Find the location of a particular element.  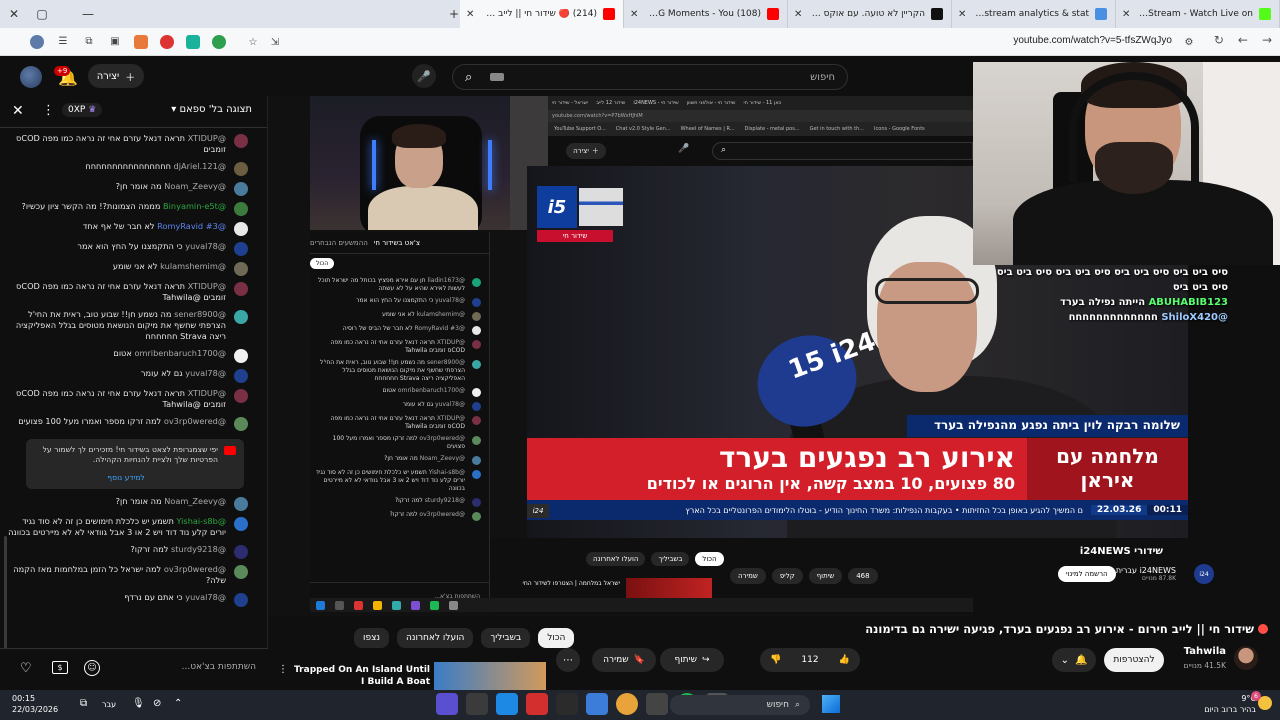

chat-username: @omribenbaruch1700 is located at coordinates (180, 353).